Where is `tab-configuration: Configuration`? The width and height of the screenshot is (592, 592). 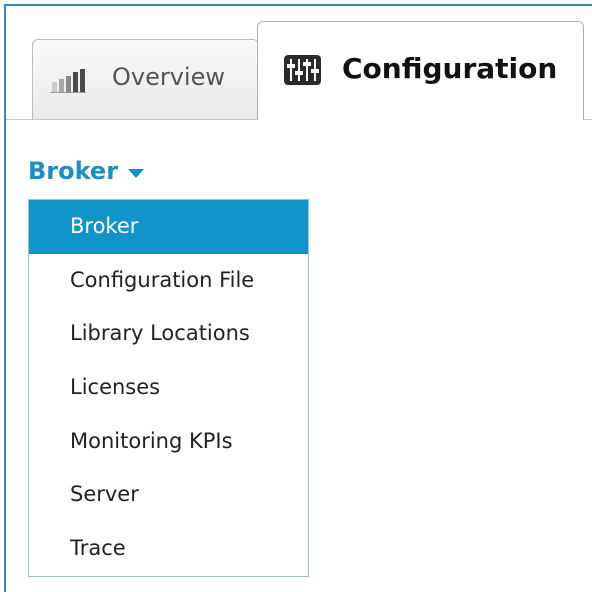 tab-configuration: Configuration is located at coordinates (420, 71).